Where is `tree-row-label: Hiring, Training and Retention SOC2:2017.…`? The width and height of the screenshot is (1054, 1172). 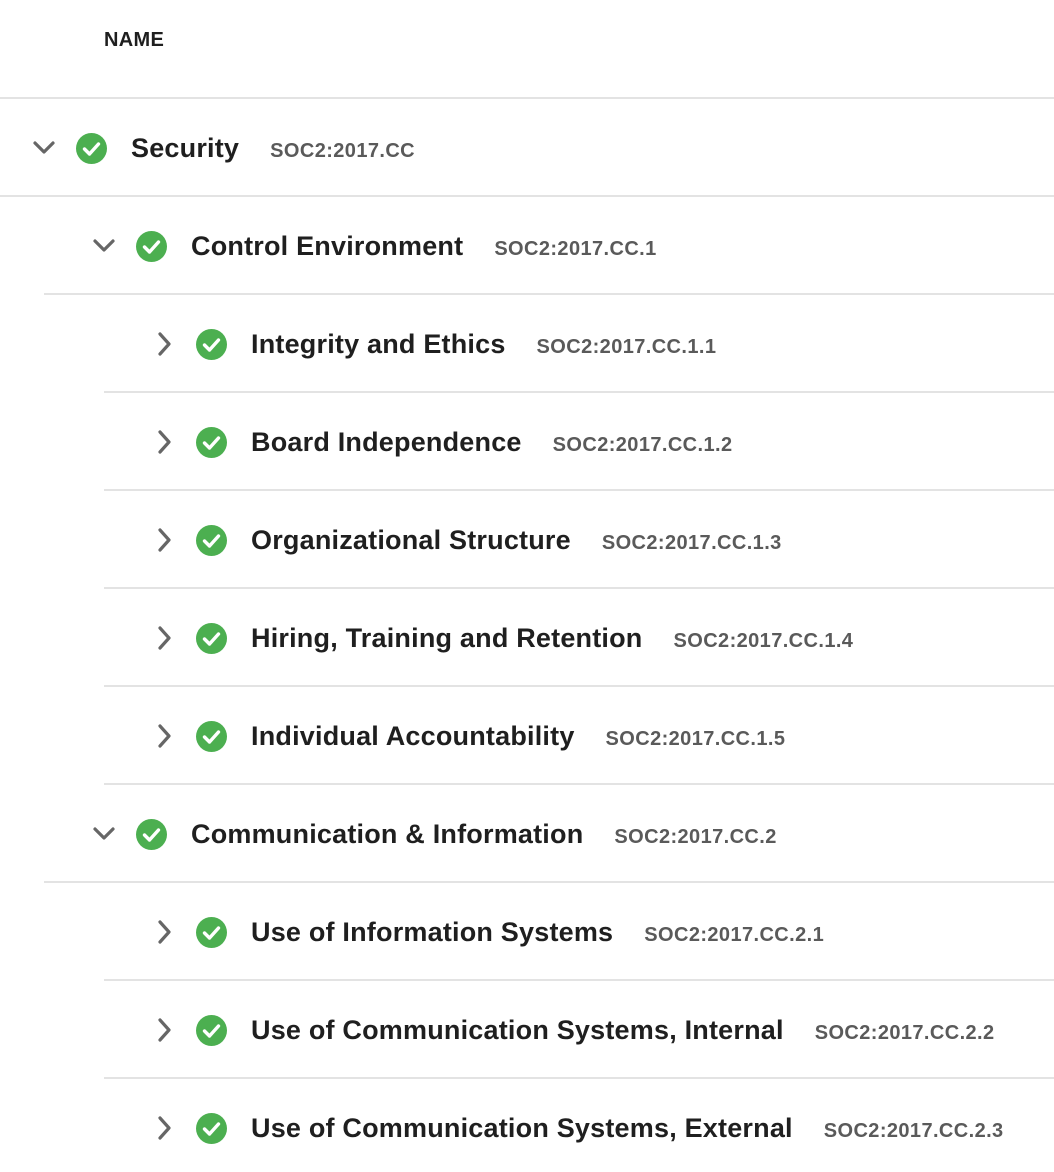 tree-row-label: Hiring, Training and Retention SOC2:2017.… is located at coordinates (552, 638).